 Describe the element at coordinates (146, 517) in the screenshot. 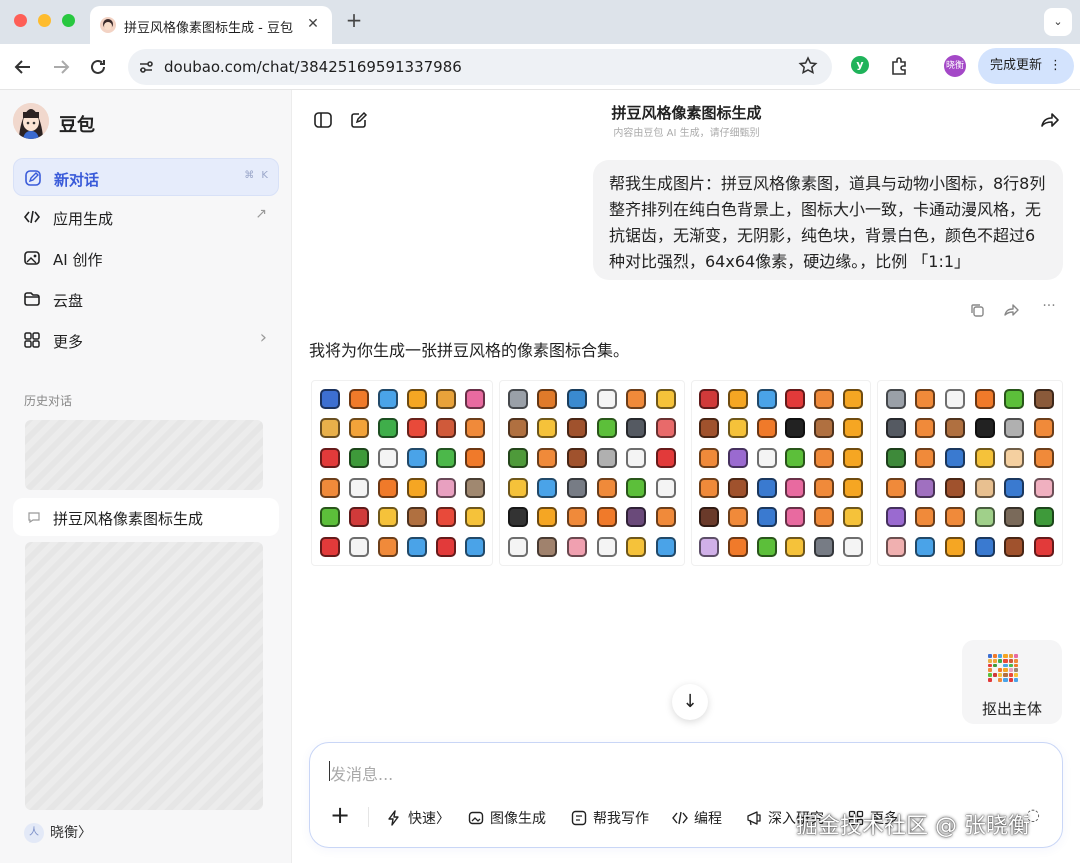

I see `history-item-active: 拼豆风格像素图标生成` at that location.